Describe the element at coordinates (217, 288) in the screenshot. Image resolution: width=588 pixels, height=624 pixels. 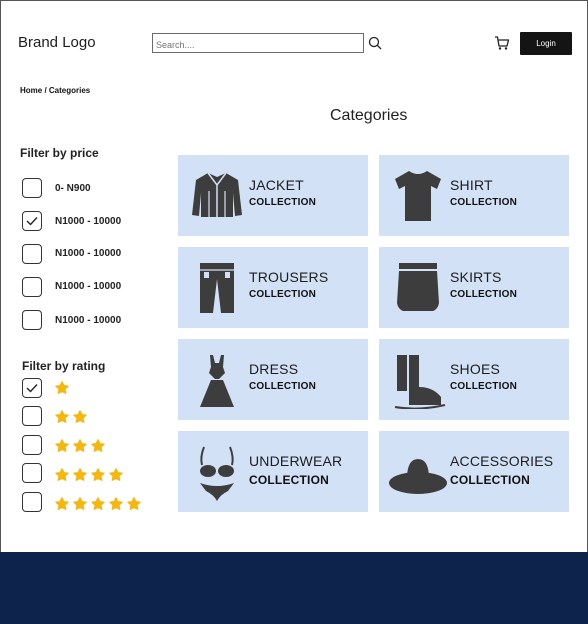
I see `trousers-icon` at that location.